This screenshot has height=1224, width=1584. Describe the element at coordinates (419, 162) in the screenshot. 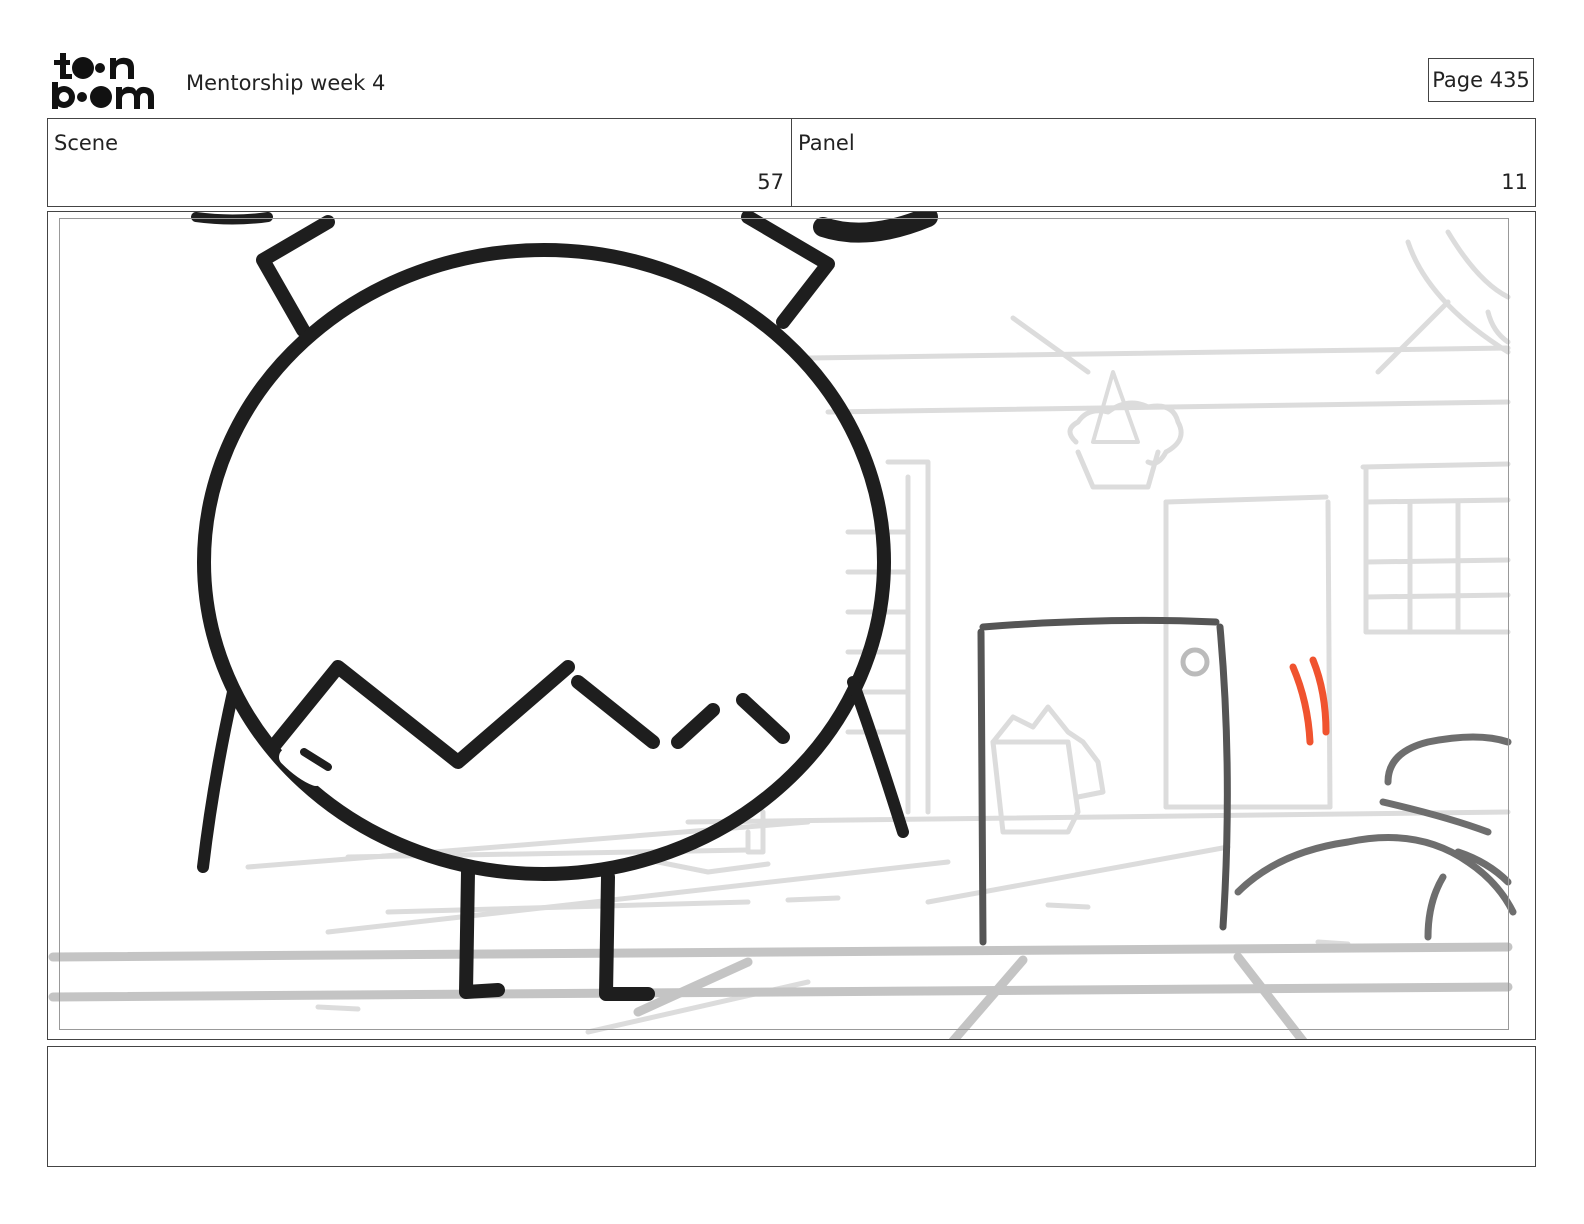

I see `scene-cell: Scene 57` at that location.